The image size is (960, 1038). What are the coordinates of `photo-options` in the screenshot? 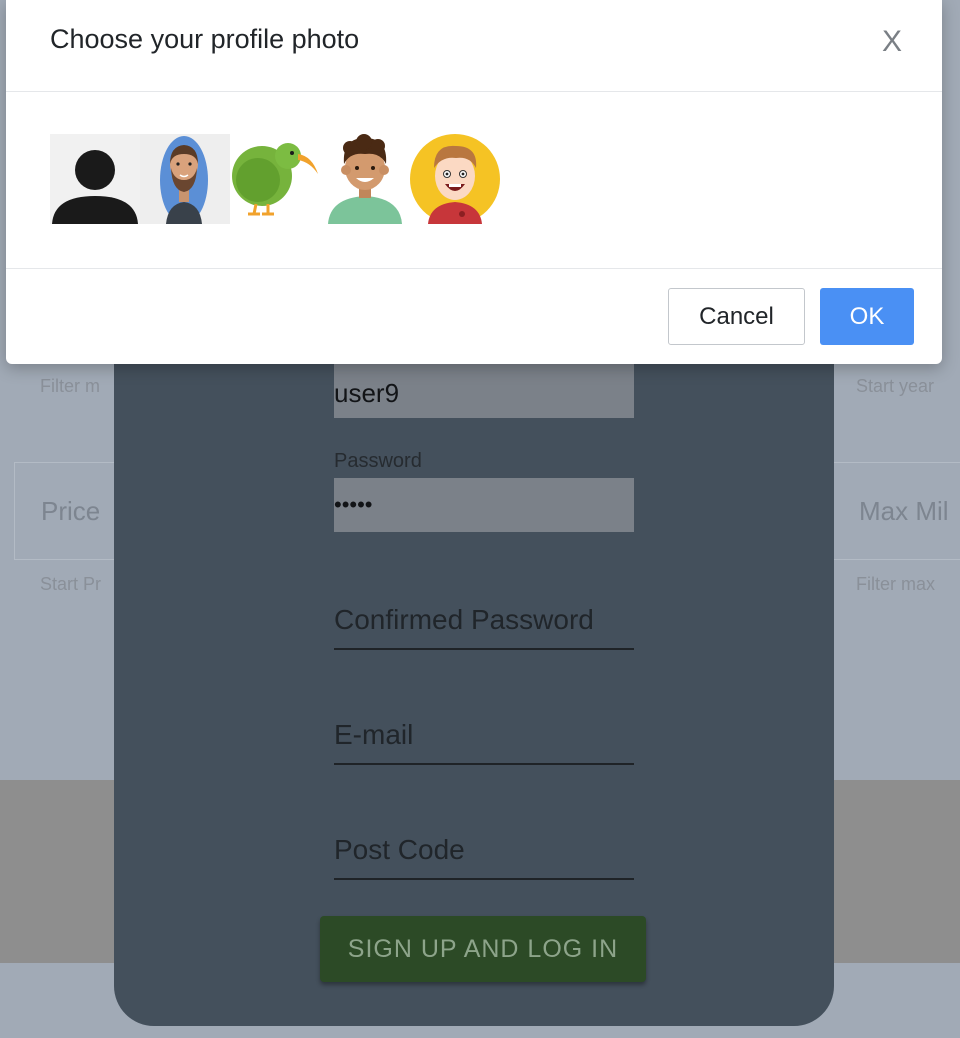 It's located at (275, 179).